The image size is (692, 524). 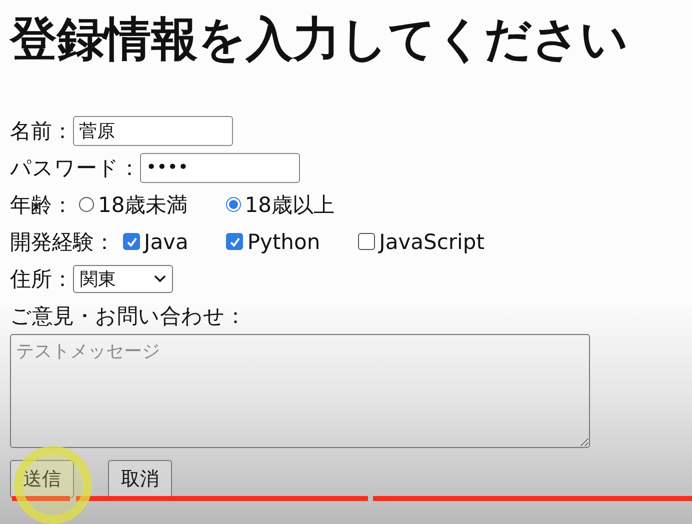 What do you see at coordinates (289, 205) in the screenshot?
I see `option-label: 18歳以上` at bounding box center [289, 205].